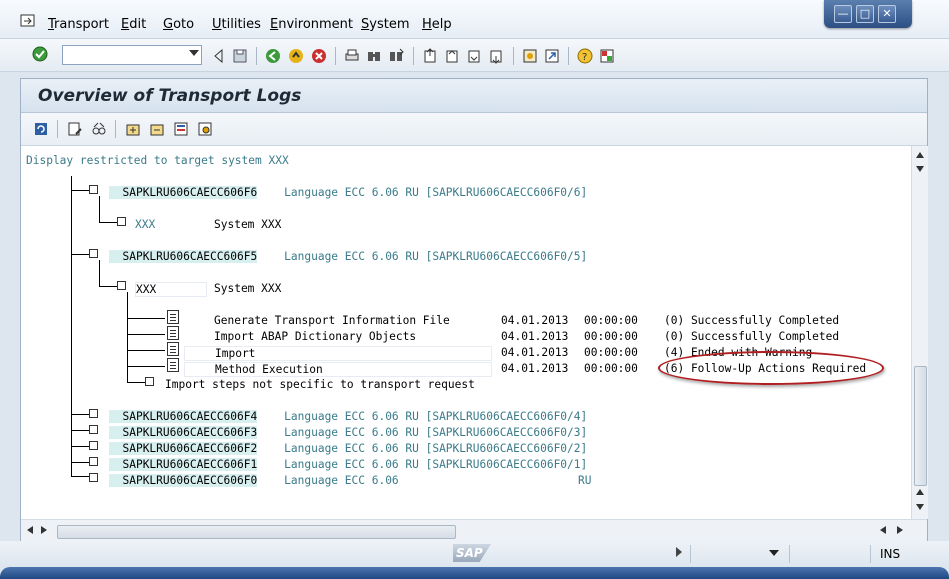 The image size is (949, 579). I want to click on find-next-icon, so click(396, 56).